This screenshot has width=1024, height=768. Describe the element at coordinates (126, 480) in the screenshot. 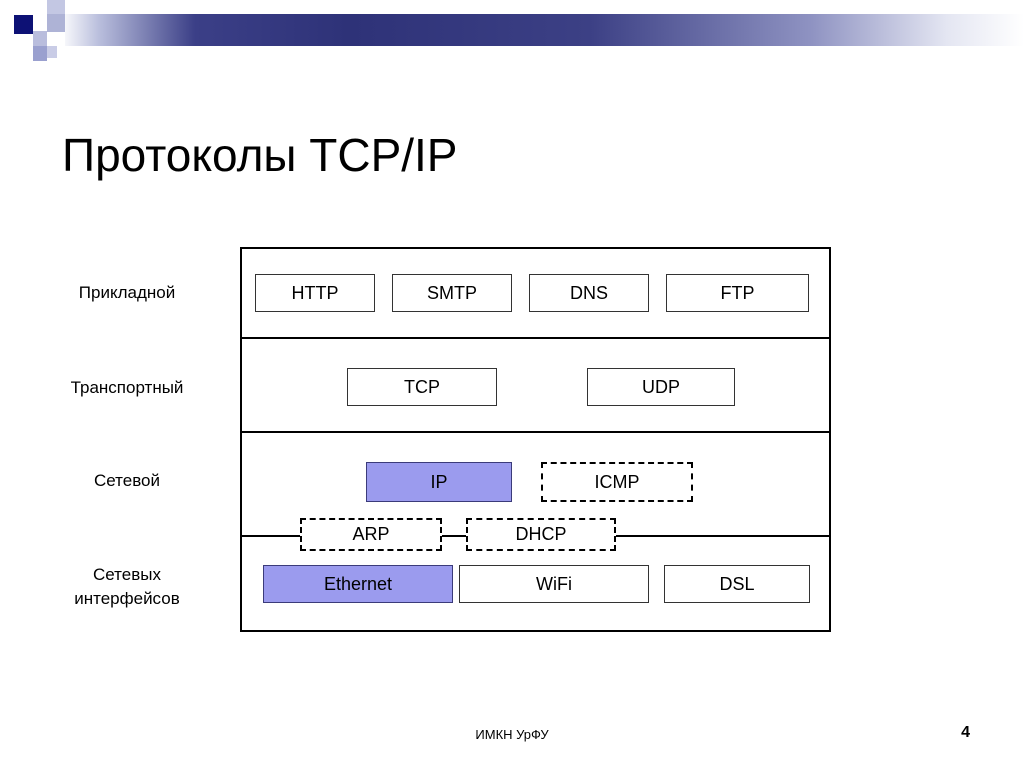

I see `layer-label-network: Сетевой` at that location.